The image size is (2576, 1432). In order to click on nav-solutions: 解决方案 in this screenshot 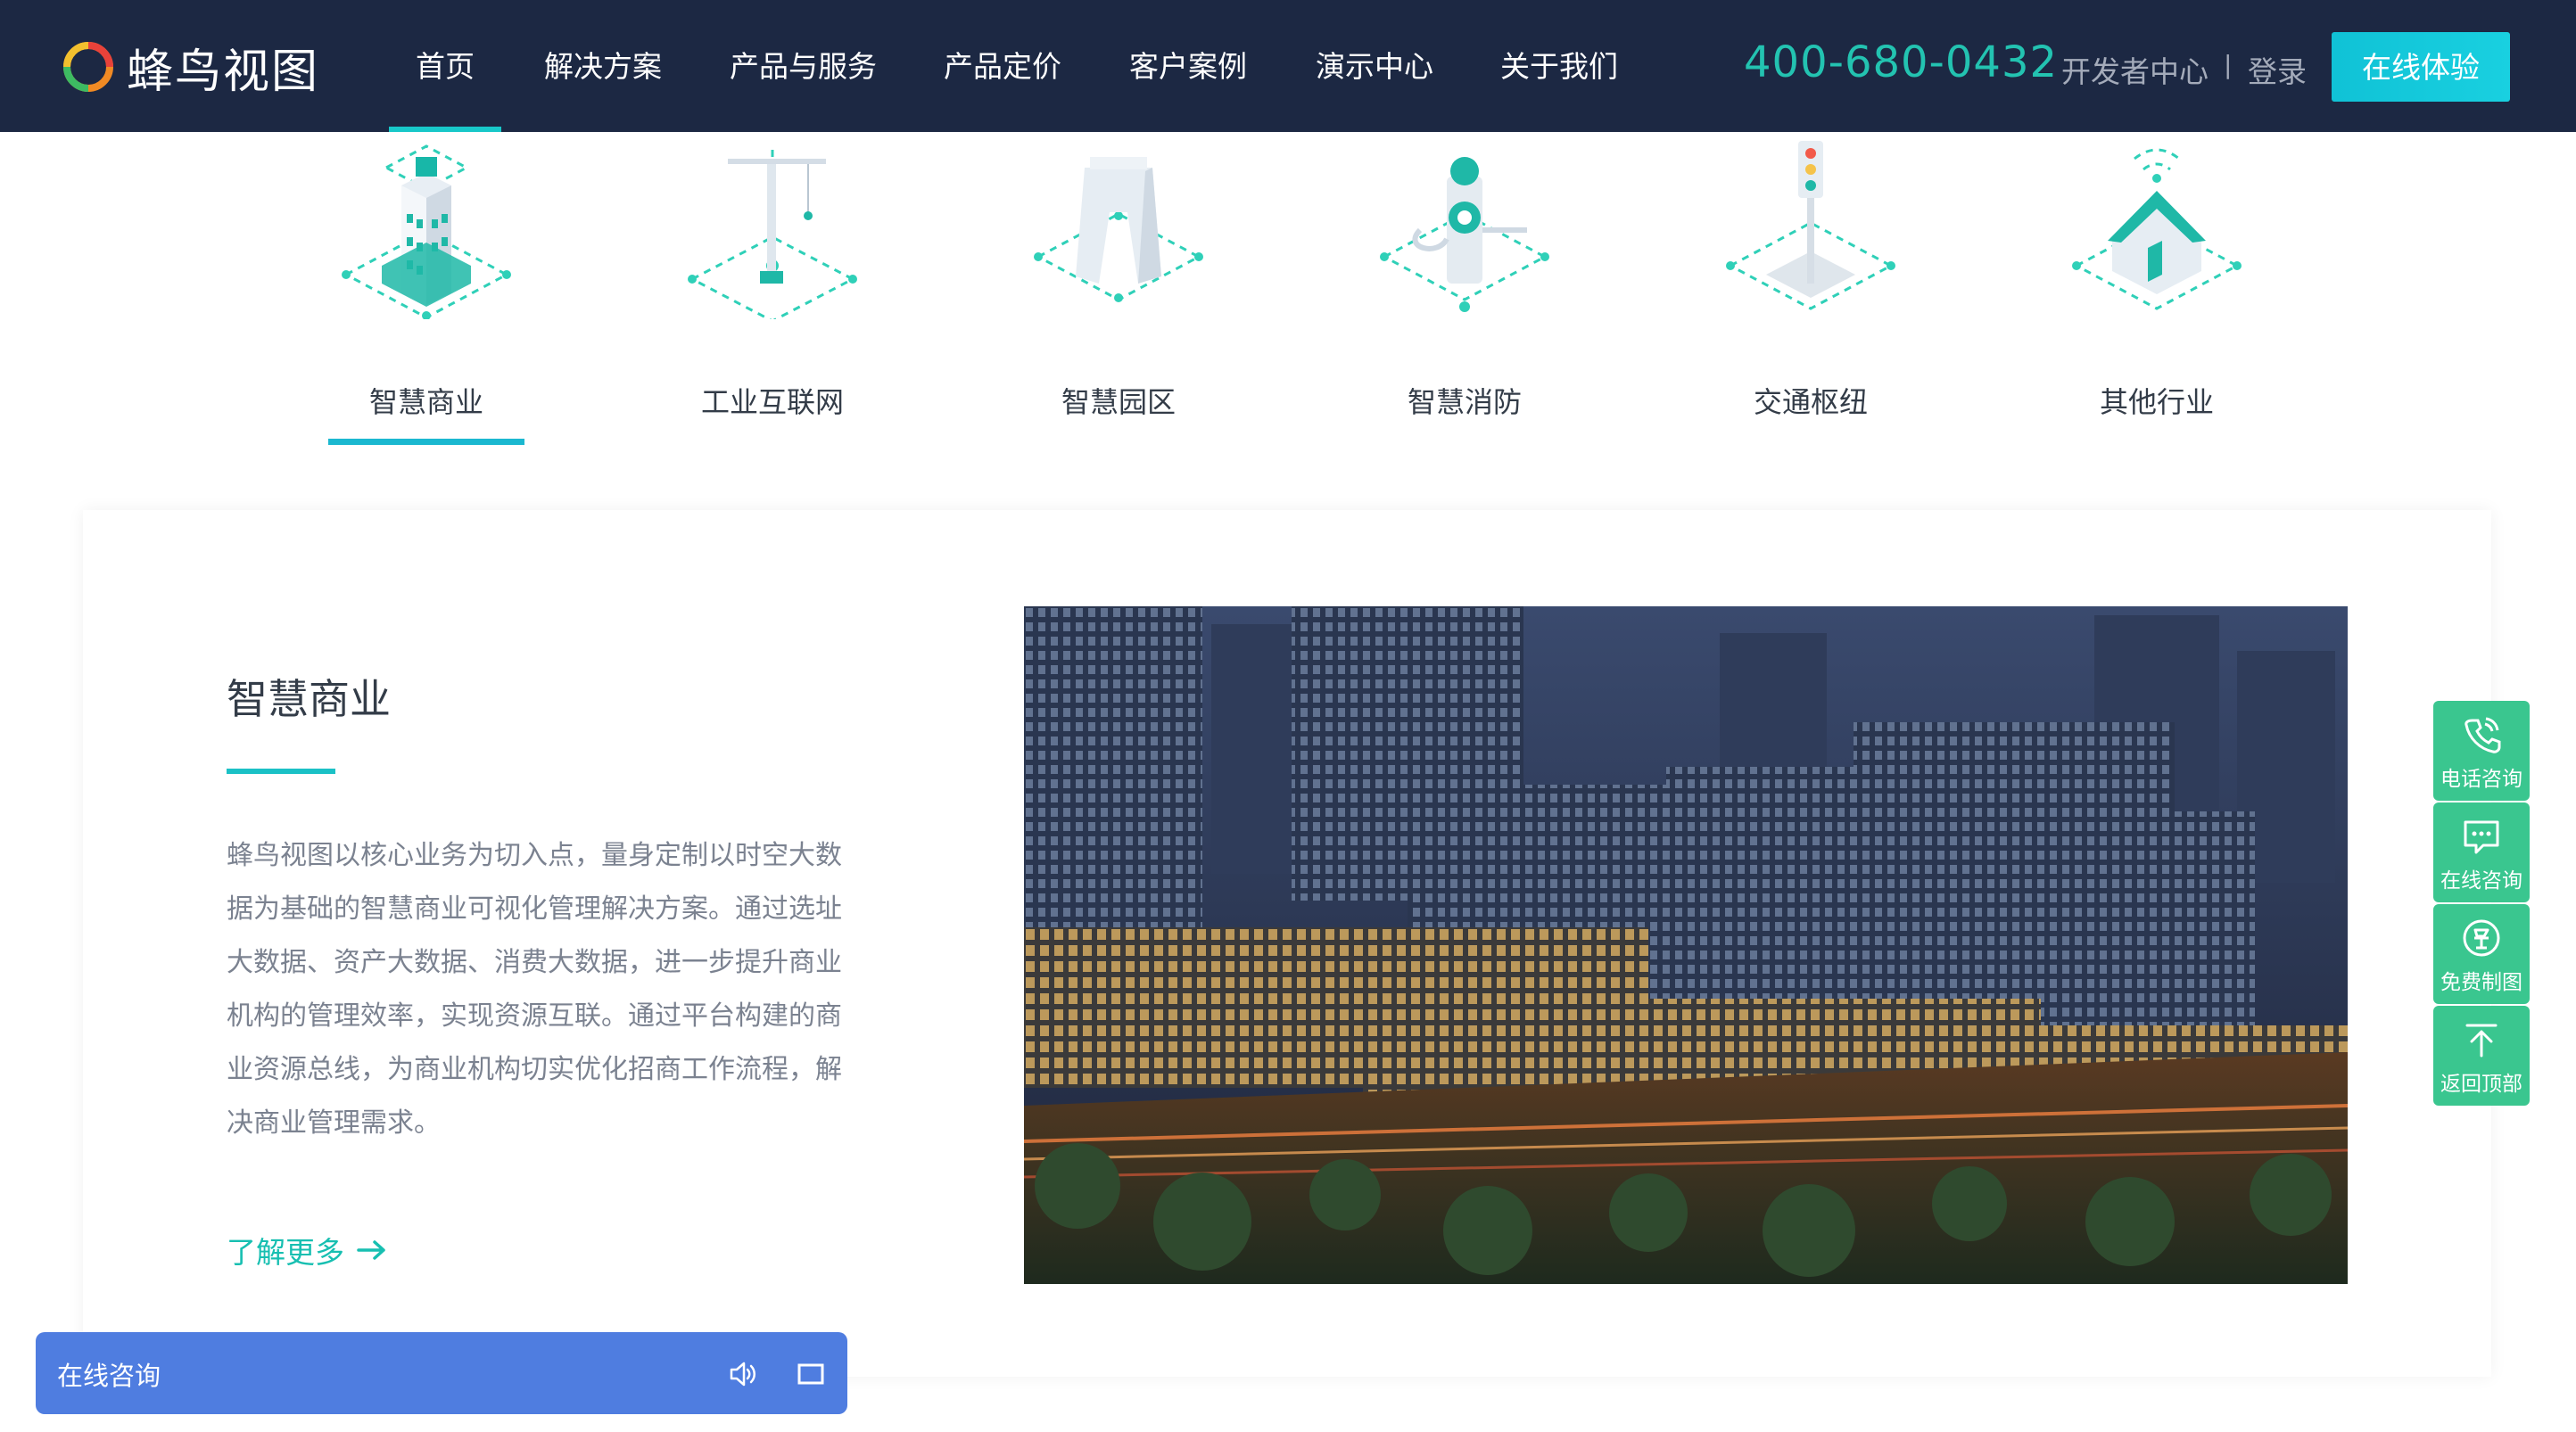, I will do `click(603, 66)`.